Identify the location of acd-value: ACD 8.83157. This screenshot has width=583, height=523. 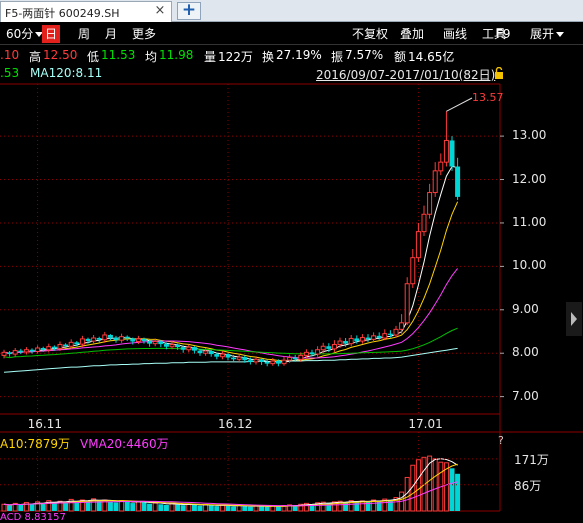
(33, 517).